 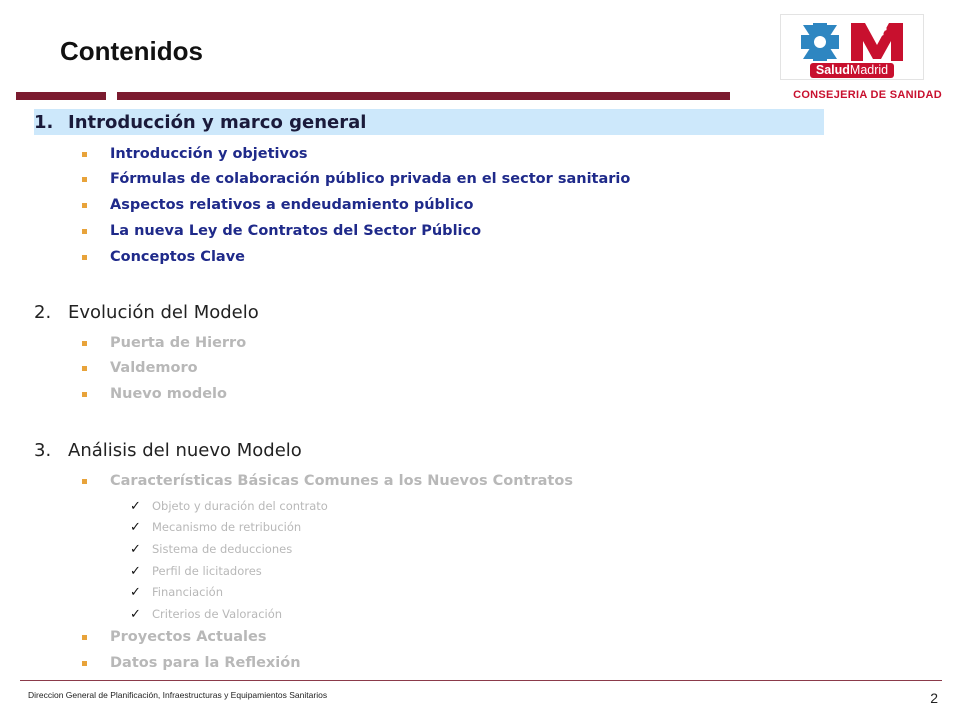 I want to click on section-3-heading: 3. Análisis del nuevo Modelo, so click(x=168, y=450).